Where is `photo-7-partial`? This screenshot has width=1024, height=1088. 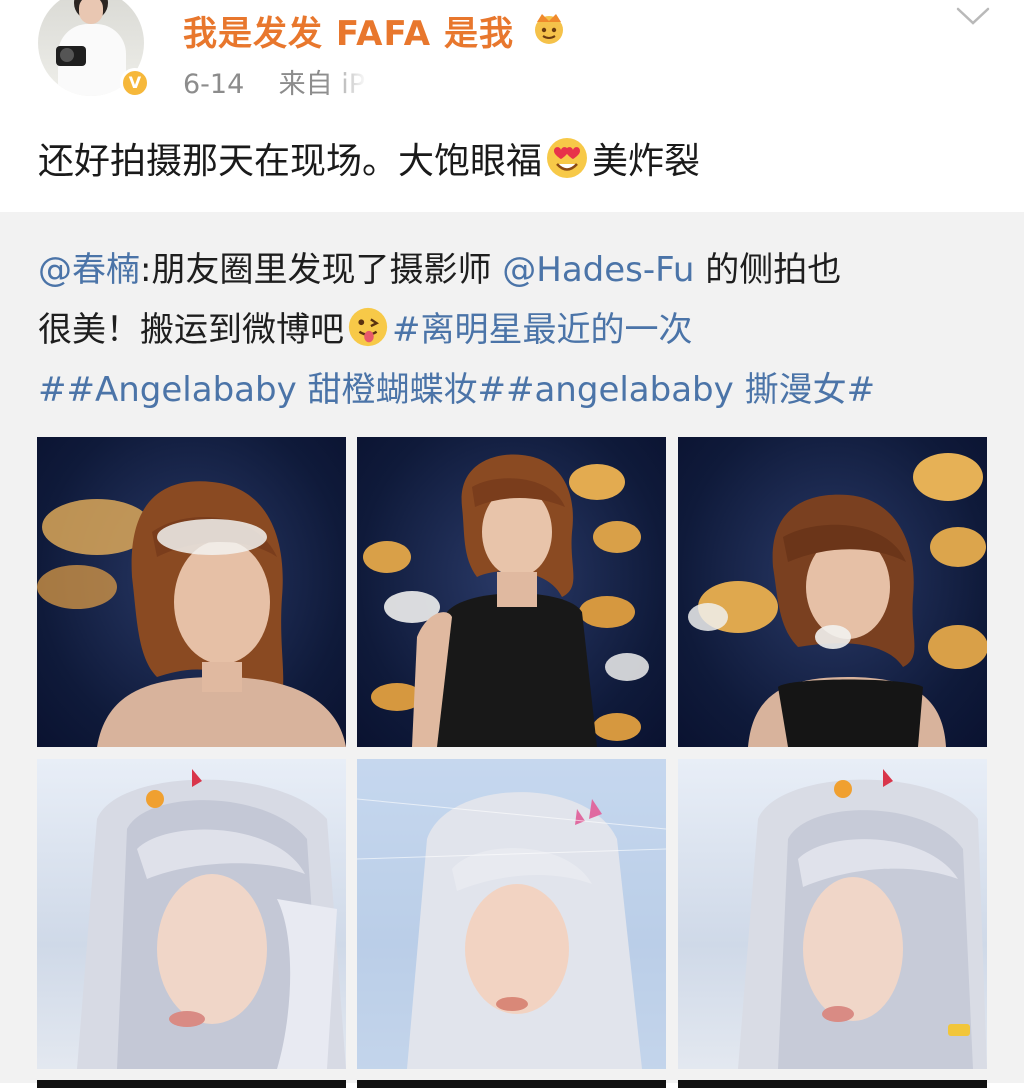 photo-7-partial is located at coordinates (191, 1084).